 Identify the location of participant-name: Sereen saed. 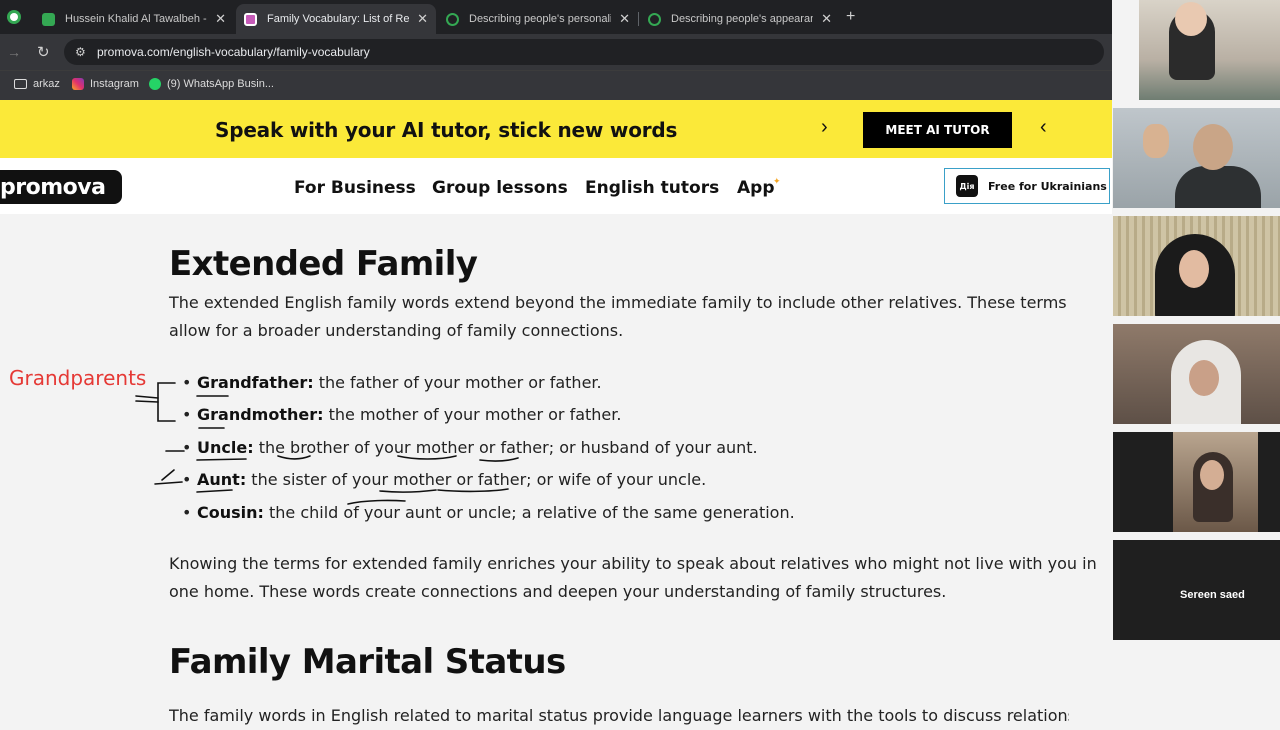
(1212, 595).